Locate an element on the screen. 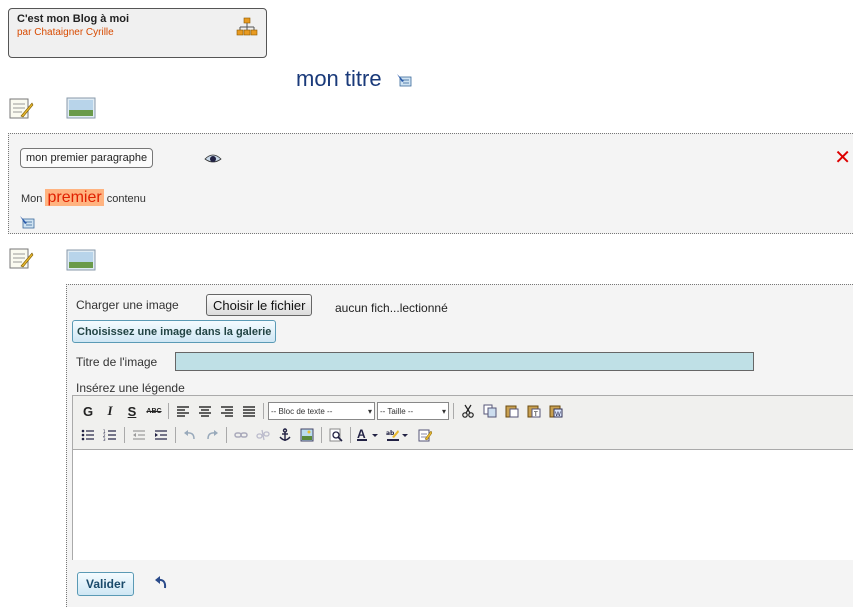  svg-text: W is located at coordinates (558, 414).